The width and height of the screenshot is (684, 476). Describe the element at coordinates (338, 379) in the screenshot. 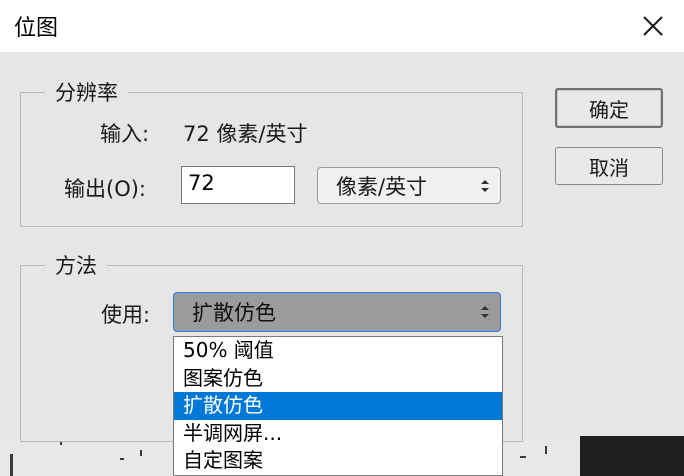

I see `dropdown-option: 图案仿色` at that location.